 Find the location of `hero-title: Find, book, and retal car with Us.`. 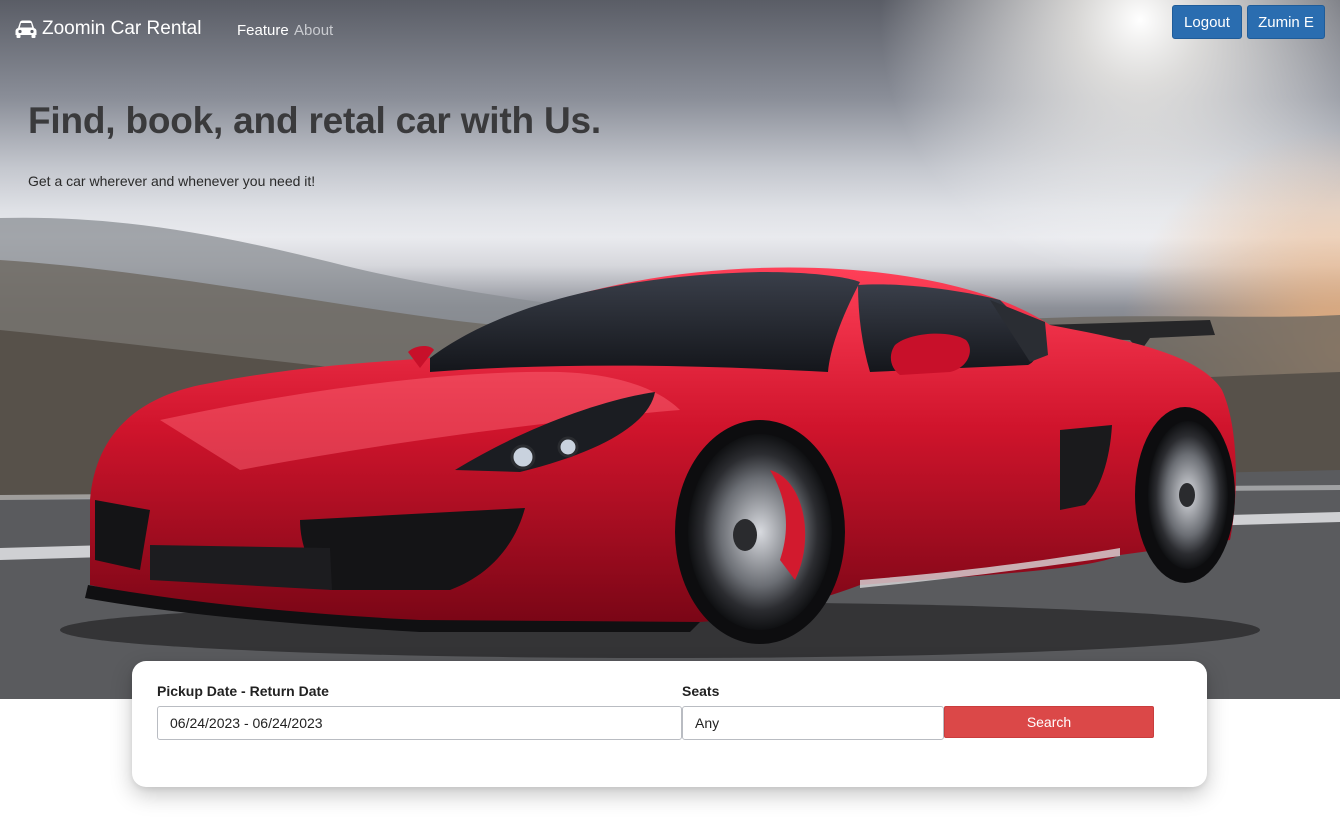

hero-title: Find, book, and retal car with Us. is located at coordinates (314, 120).